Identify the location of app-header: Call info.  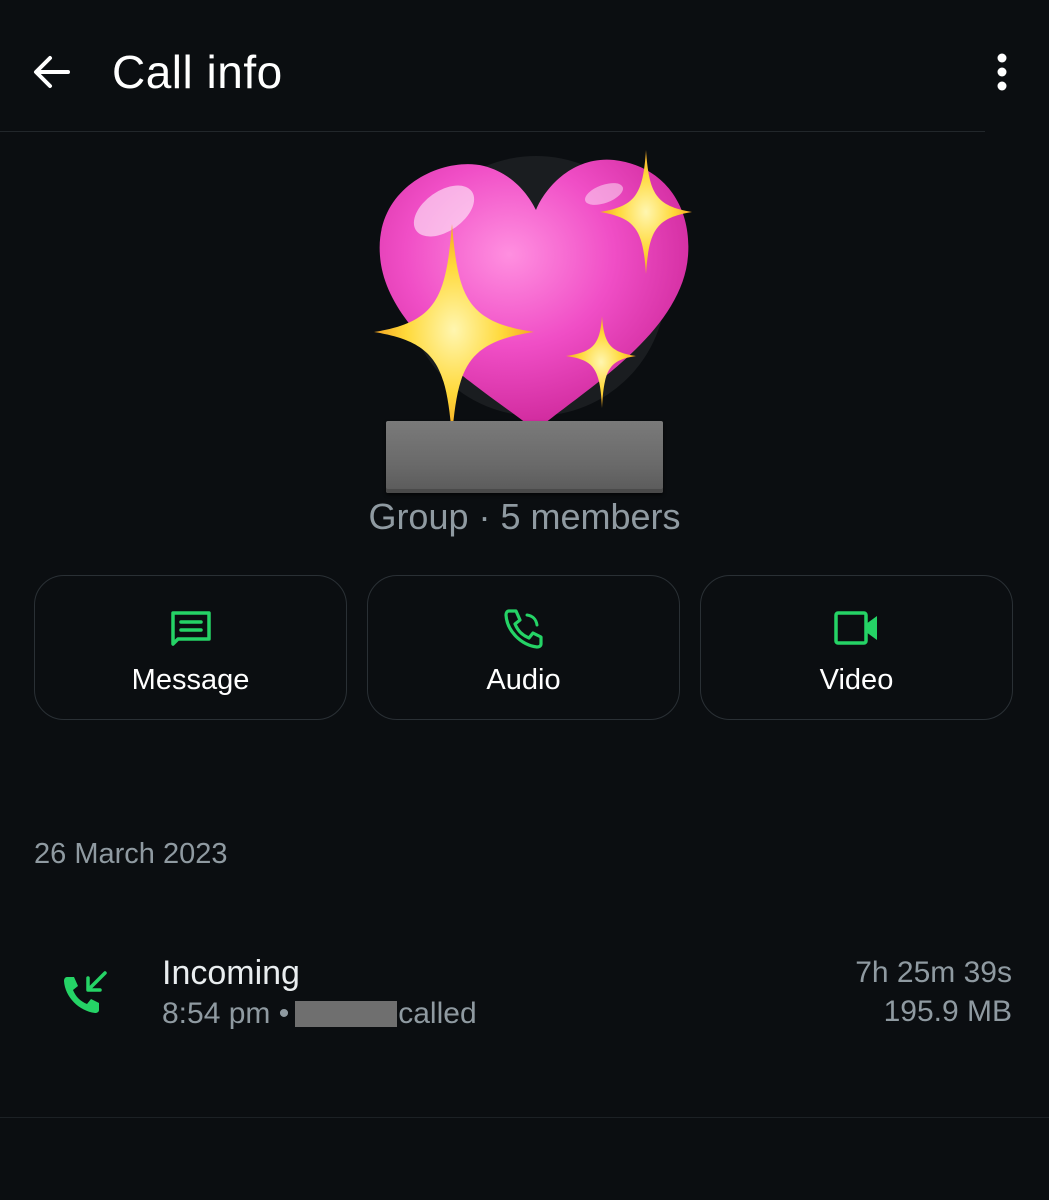
(524, 66).